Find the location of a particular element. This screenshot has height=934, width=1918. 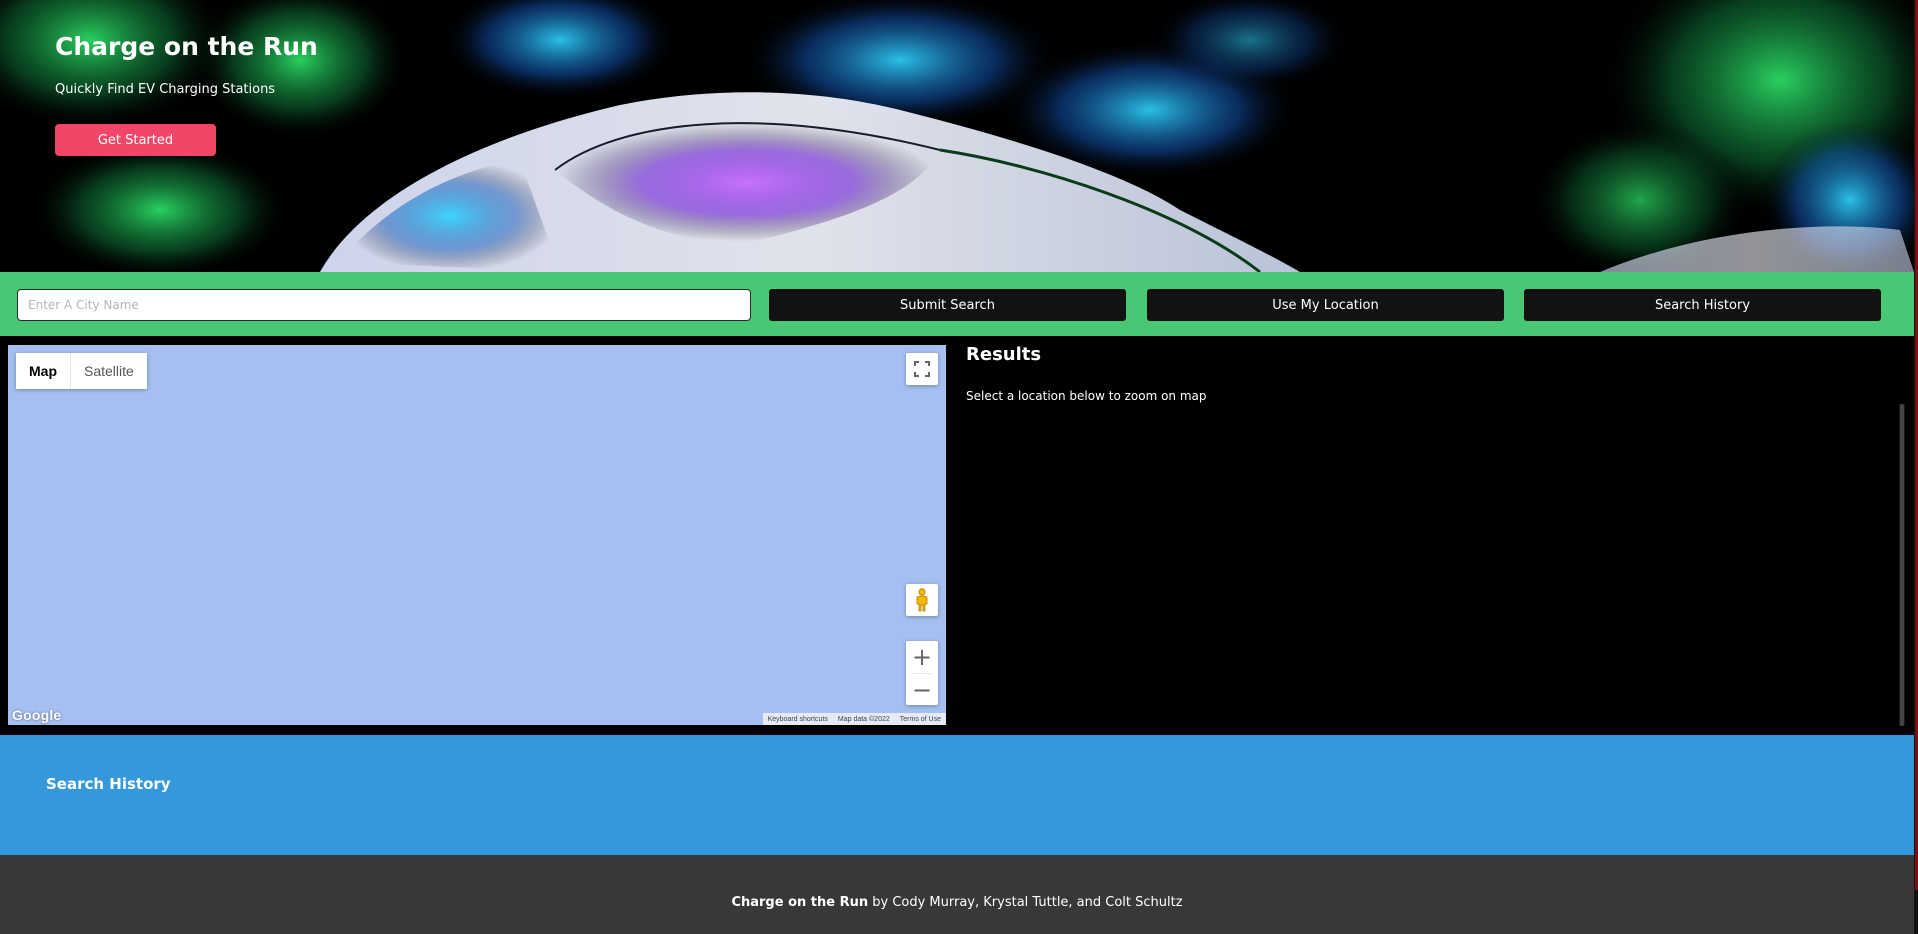

keyboard-shortcuts-link: Keyboard shortcuts is located at coordinates (798, 719).